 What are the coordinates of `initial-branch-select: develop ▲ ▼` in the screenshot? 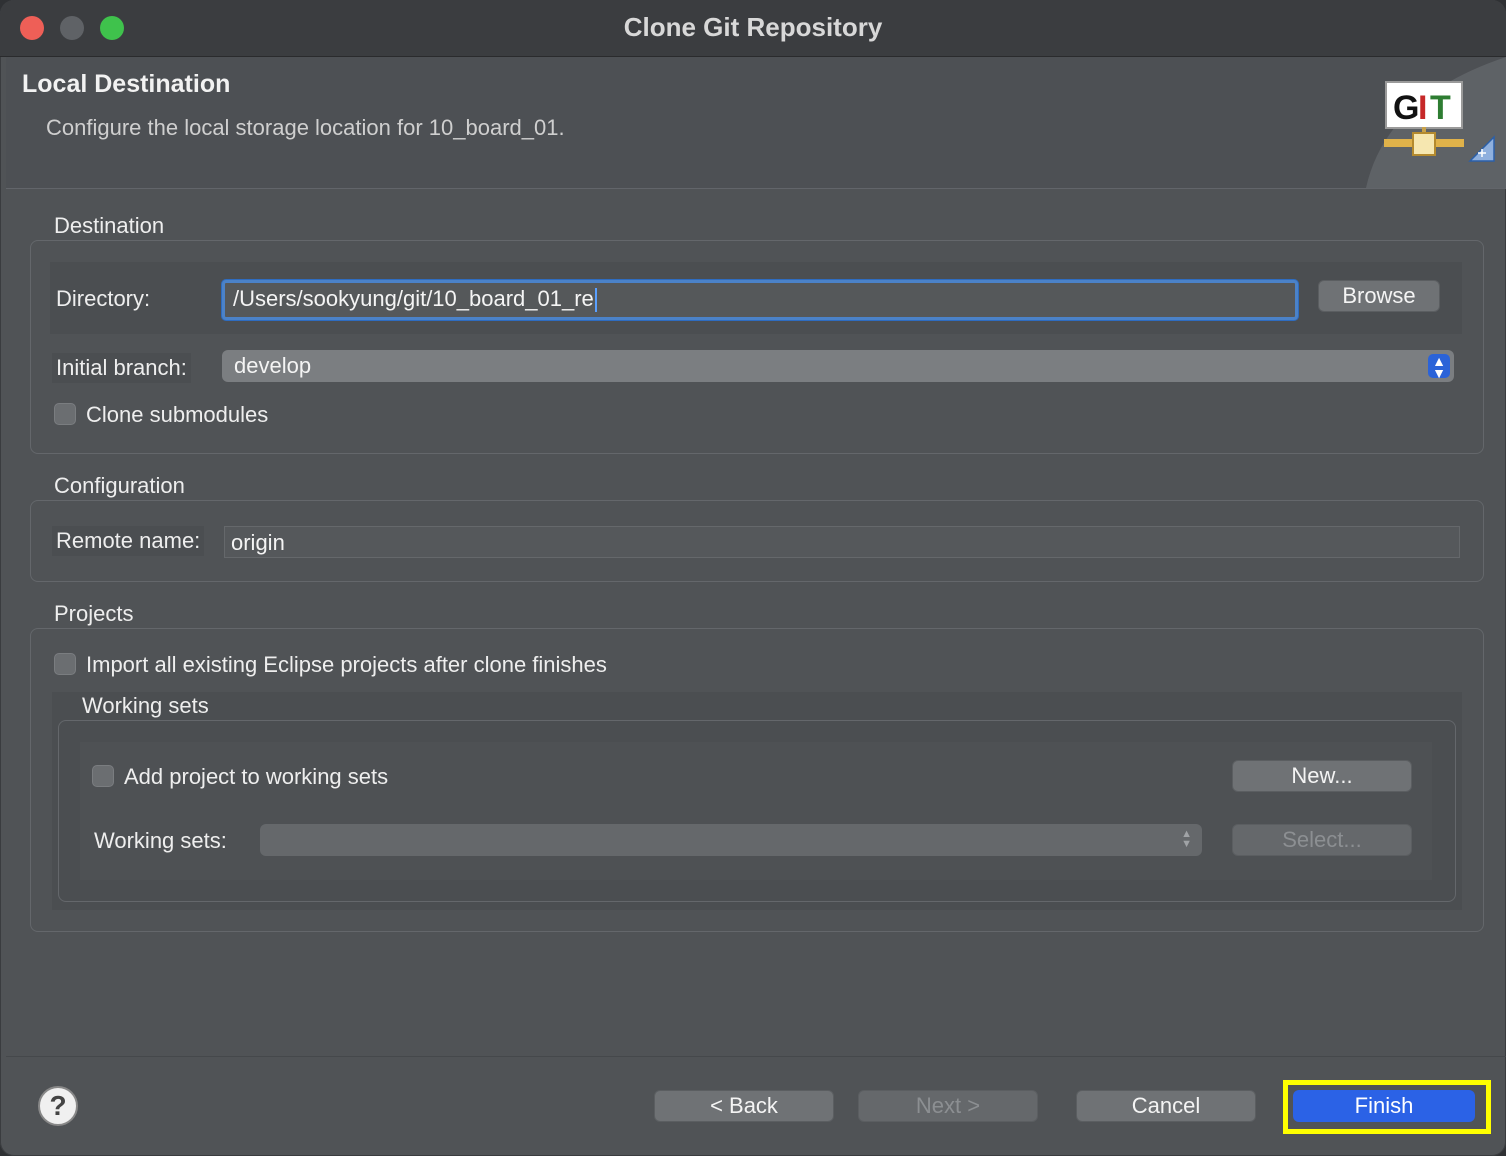 It's located at (838, 366).